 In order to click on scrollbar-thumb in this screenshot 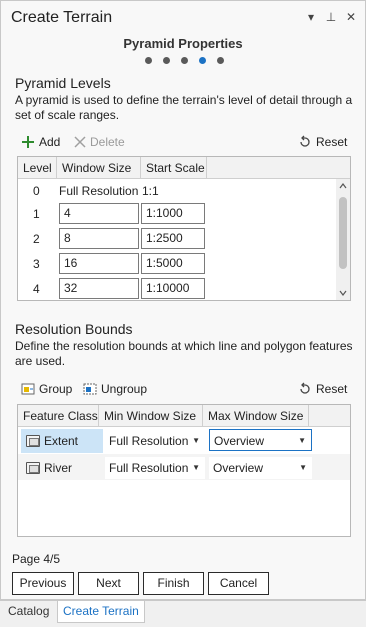, I will do `click(343, 233)`.